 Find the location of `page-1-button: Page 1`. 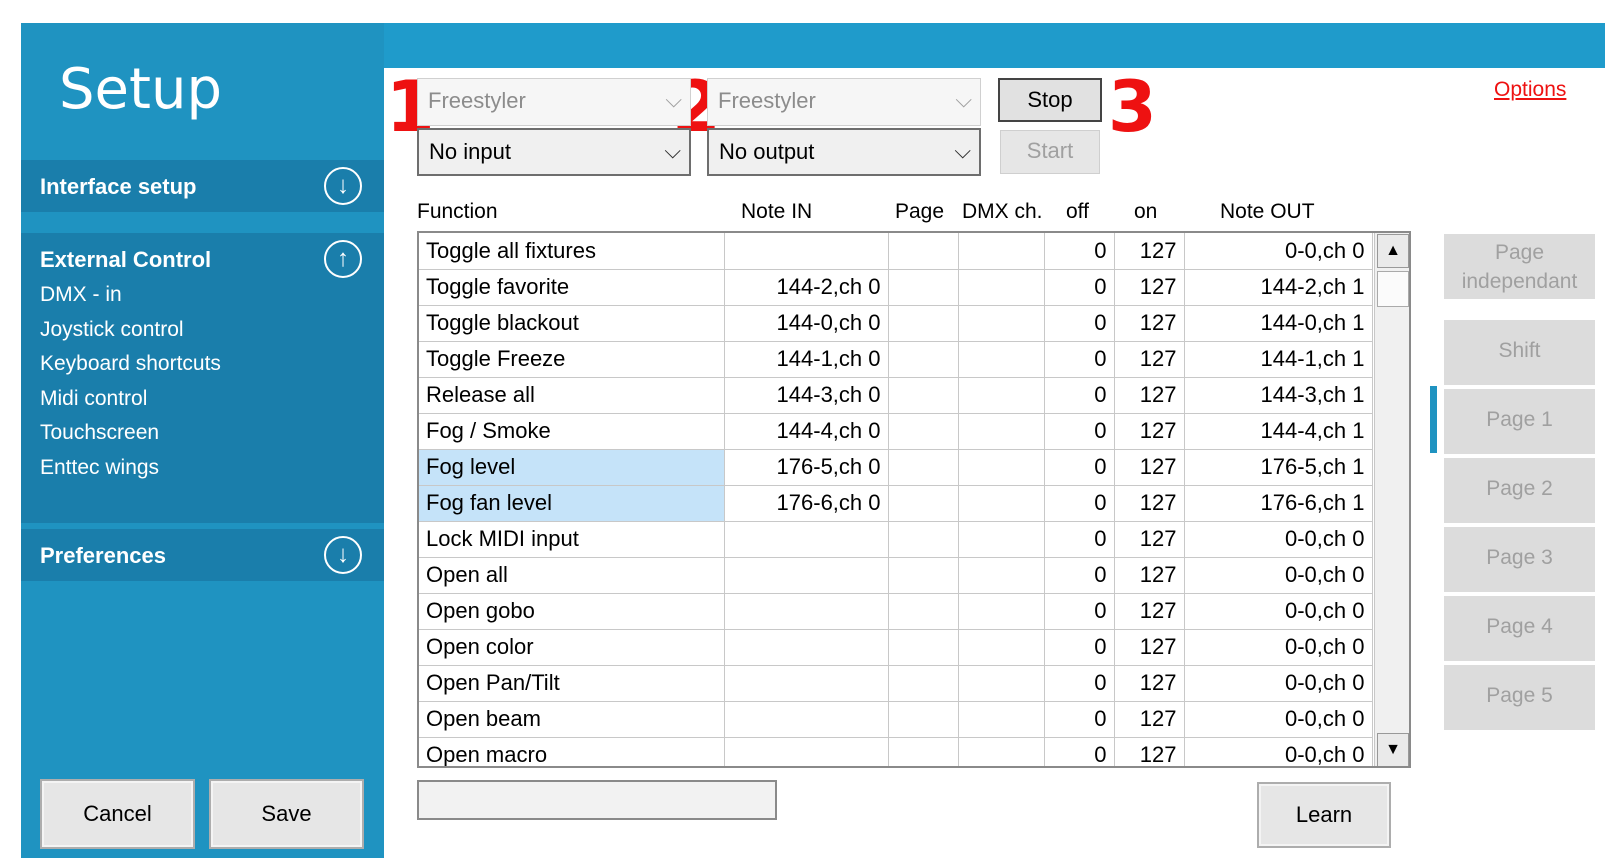

page-1-button: Page 1 is located at coordinates (1519, 421).